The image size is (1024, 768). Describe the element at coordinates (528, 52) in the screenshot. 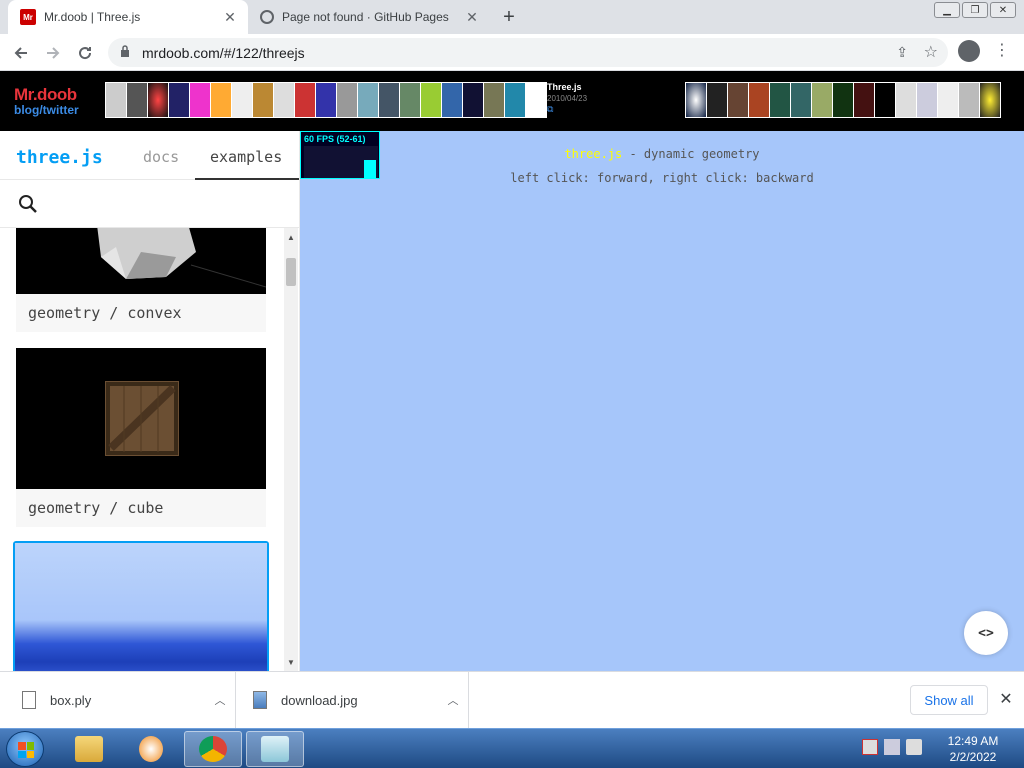

I see `address-bar: mrdoob.com/#/122/threejs ⇪ ☆` at that location.